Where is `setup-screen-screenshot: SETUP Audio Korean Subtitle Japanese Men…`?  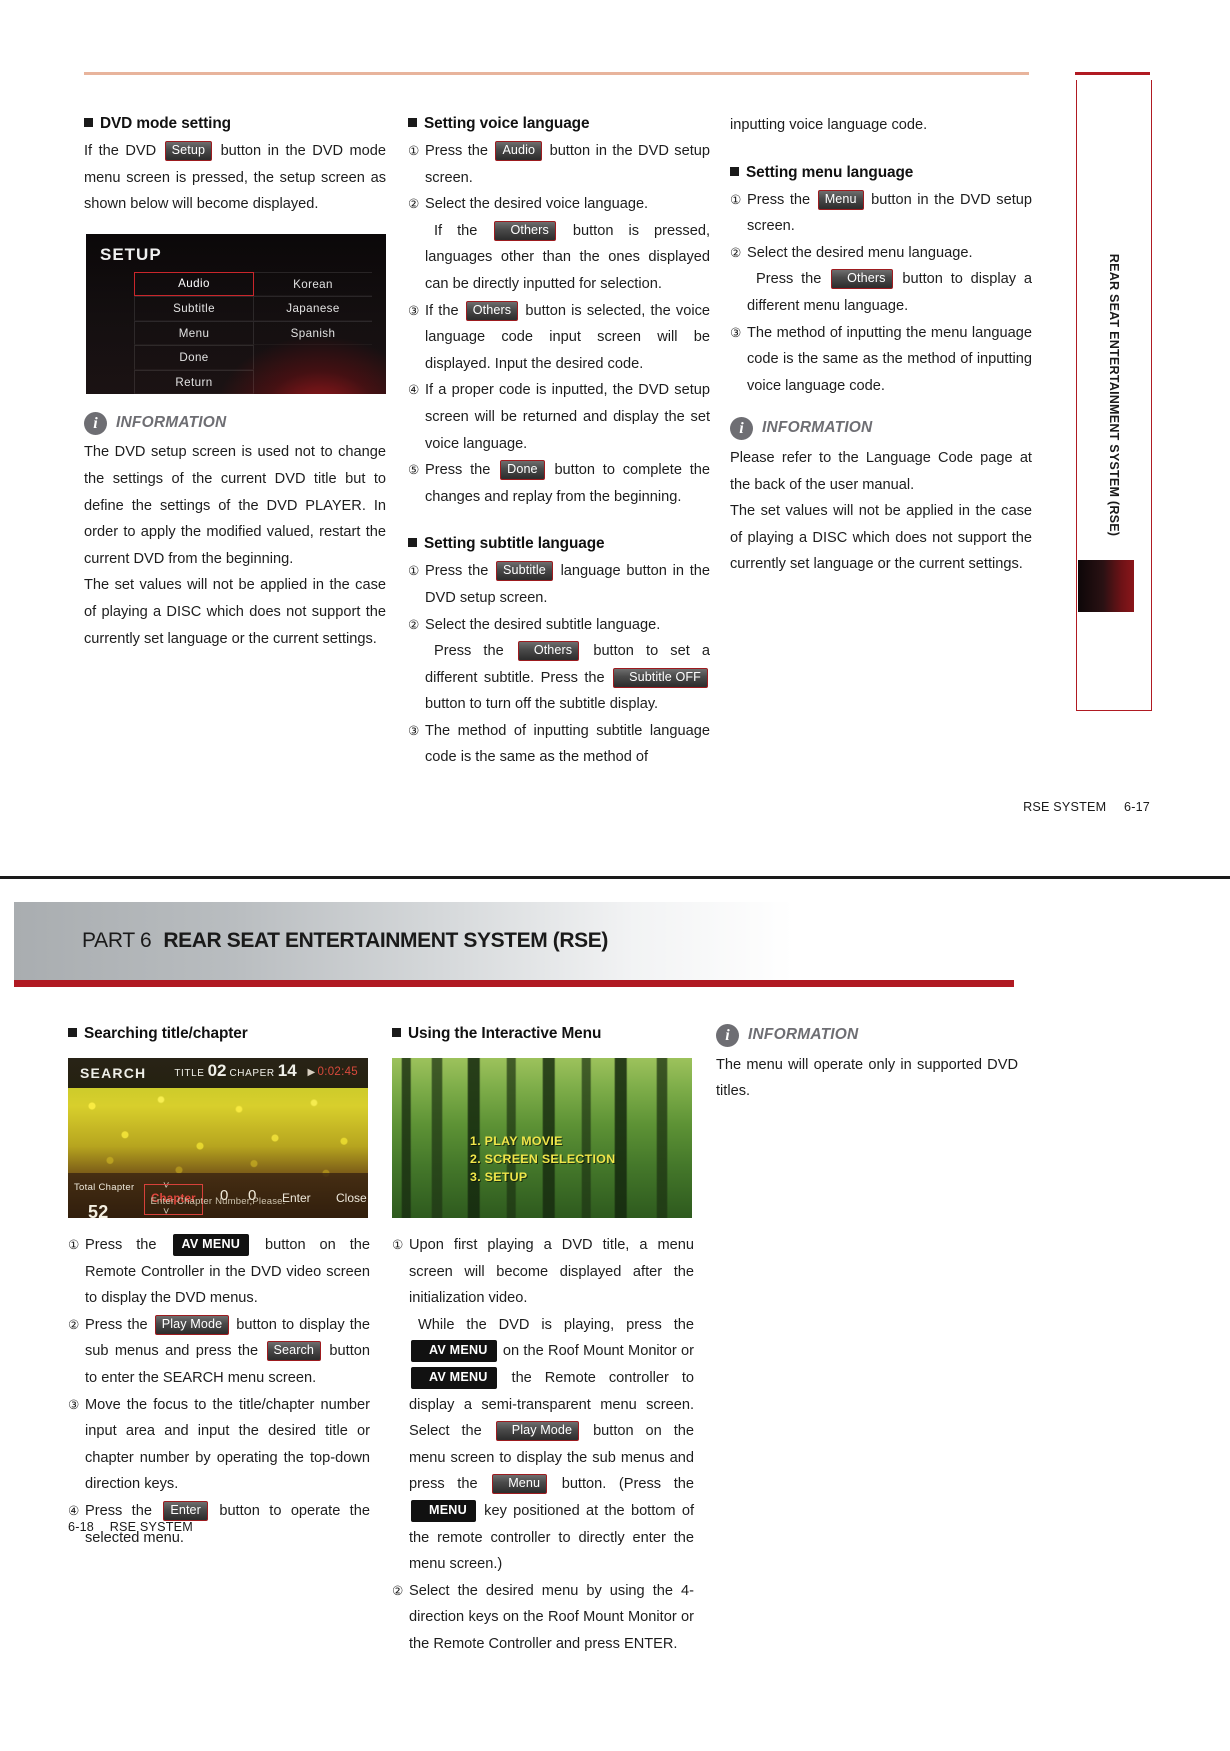 setup-screen-screenshot: SETUP Audio Korean Subtitle Japanese Men… is located at coordinates (236, 313).